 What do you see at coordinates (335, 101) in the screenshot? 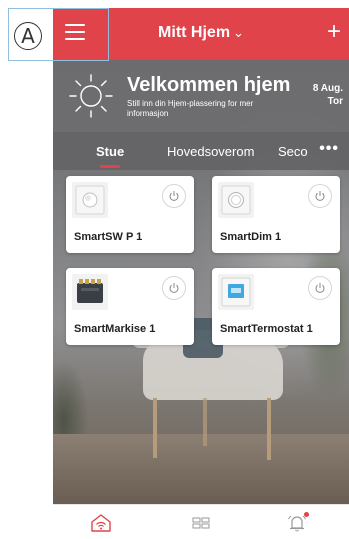
I see `weekday-label: Tor` at bounding box center [335, 101].